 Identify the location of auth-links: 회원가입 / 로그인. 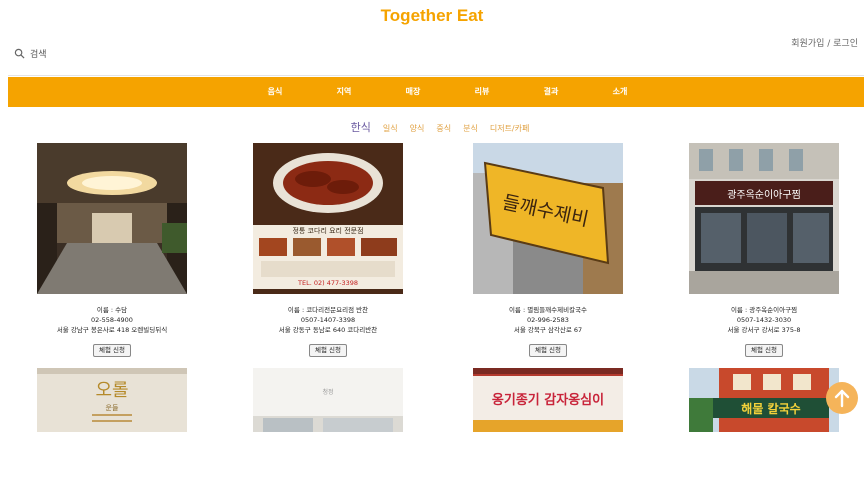
(824, 42).